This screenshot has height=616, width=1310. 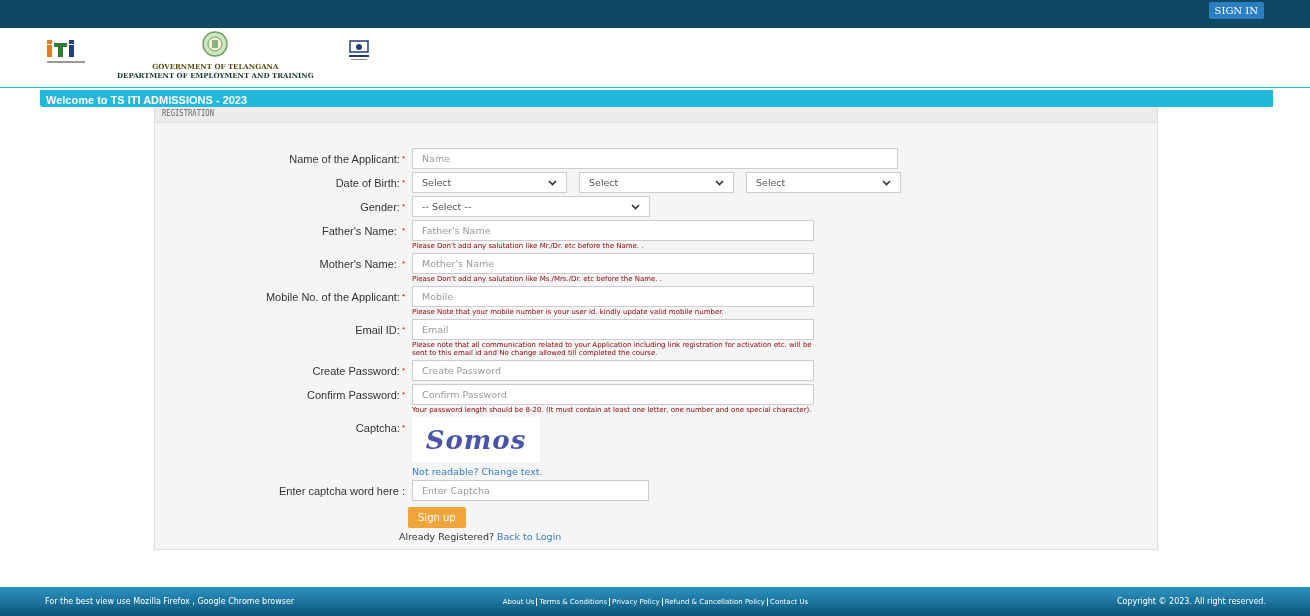 I want to click on select-field: -- Select --, so click(x=531, y=206).